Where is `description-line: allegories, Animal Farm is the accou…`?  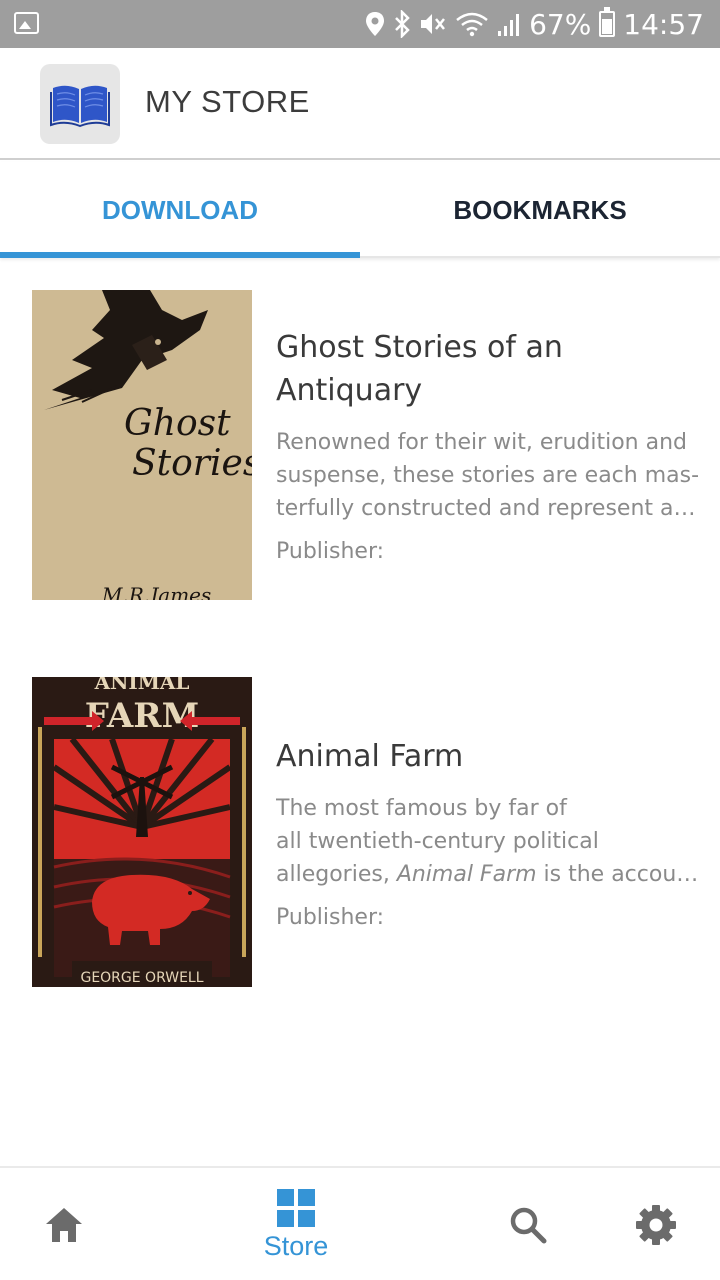 description-line: allegories, Animal Farm is the accou… is located at coordinates (488, 874).